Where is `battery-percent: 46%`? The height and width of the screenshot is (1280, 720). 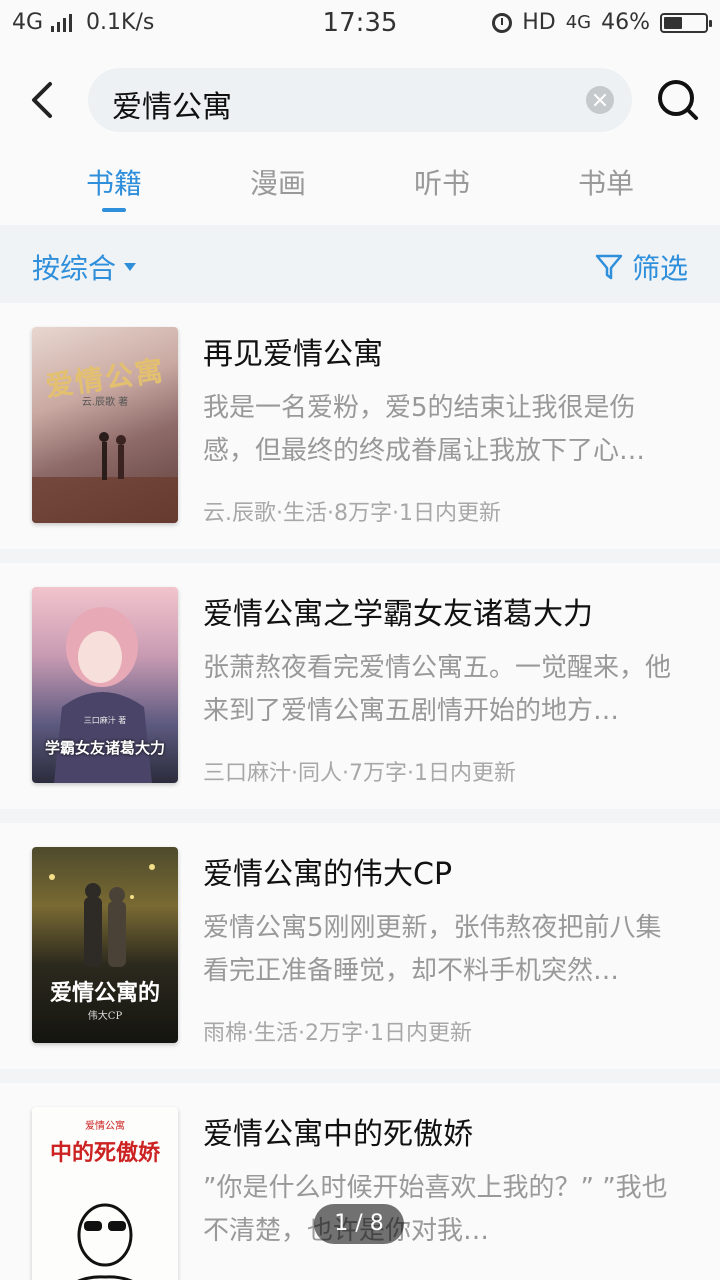 battery-percent: 46% is located at coordinates (625, 22).